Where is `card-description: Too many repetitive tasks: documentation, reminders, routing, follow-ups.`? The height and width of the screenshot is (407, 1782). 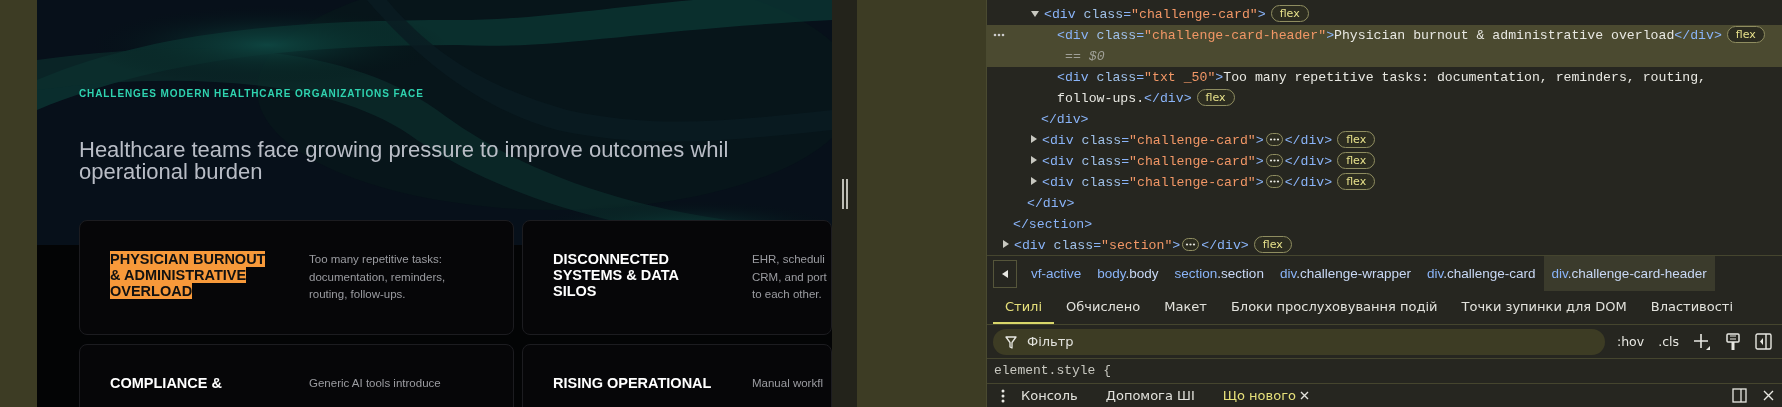 card-description: Too many repetitive tasks: documentation, reminders, routing, follow-ups. is located at coordinates (378, 277).